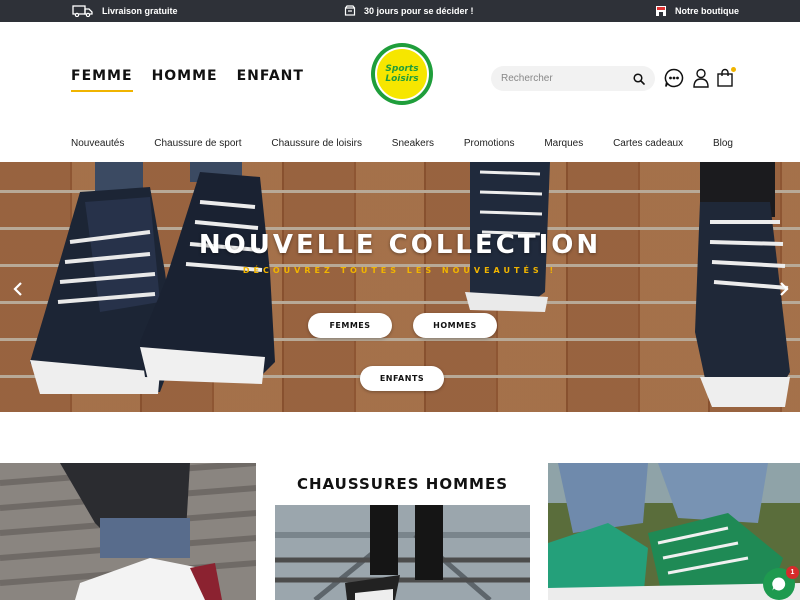  What do you see at coordinates (400, 245) in the screenshot?
I see `hero-title: NOUVELLE COLLECTION` at bounding box center [400, 245].